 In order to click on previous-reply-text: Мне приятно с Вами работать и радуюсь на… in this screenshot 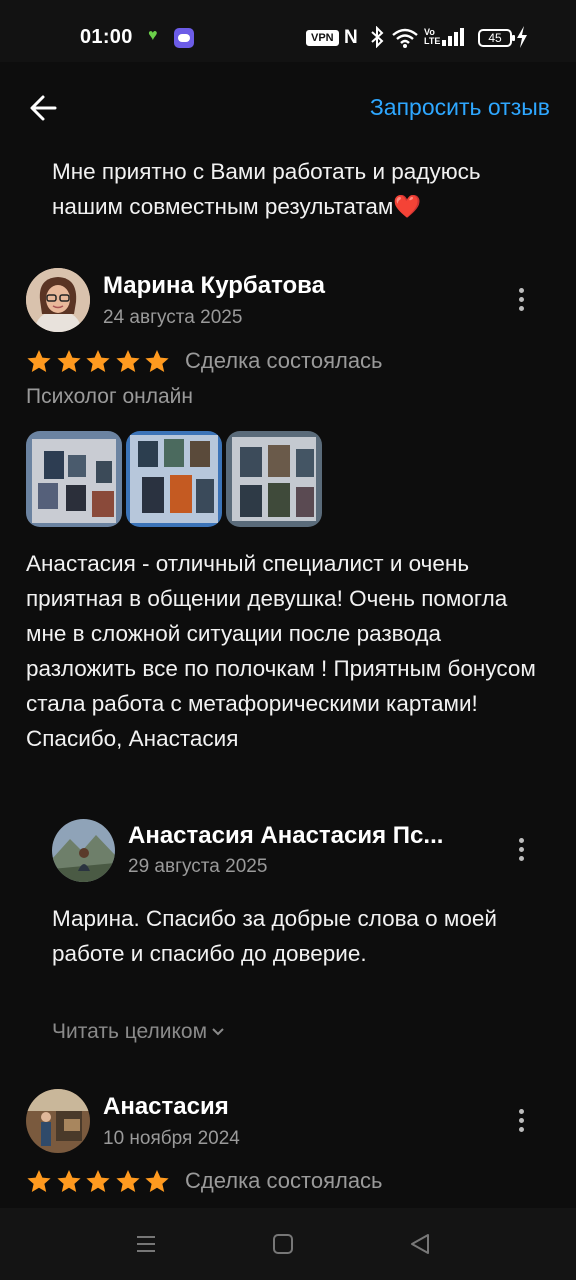, I will do `click(266, 189)`.